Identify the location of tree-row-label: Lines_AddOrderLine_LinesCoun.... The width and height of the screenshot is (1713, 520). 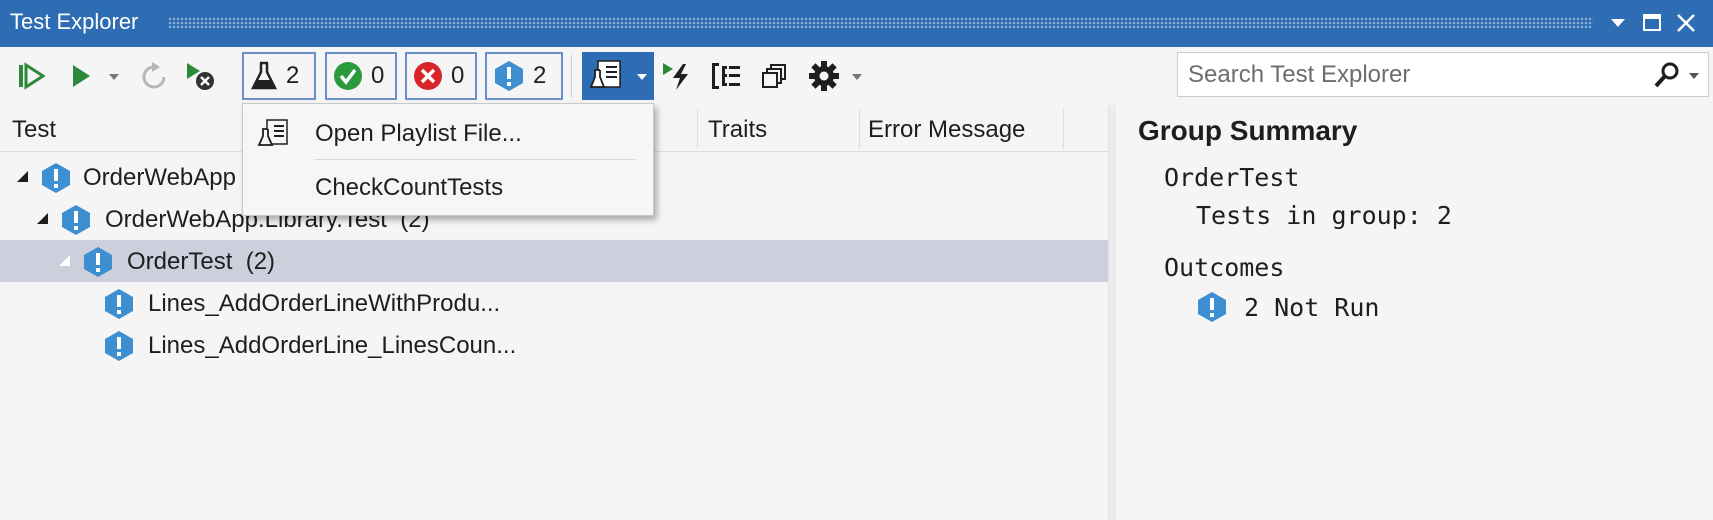
(332, 345).